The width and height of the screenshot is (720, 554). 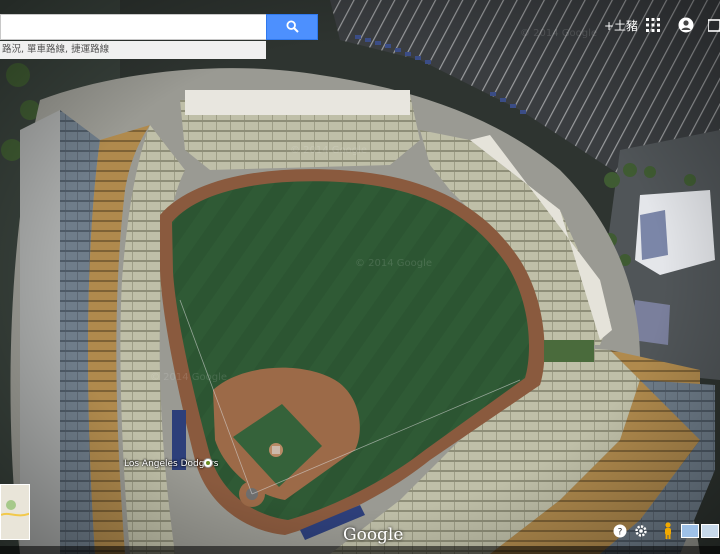 What do you see at coordinates (15, 512) in the screenshot?
I see `minimap-thumbnail` at bounding box center [15, 512].